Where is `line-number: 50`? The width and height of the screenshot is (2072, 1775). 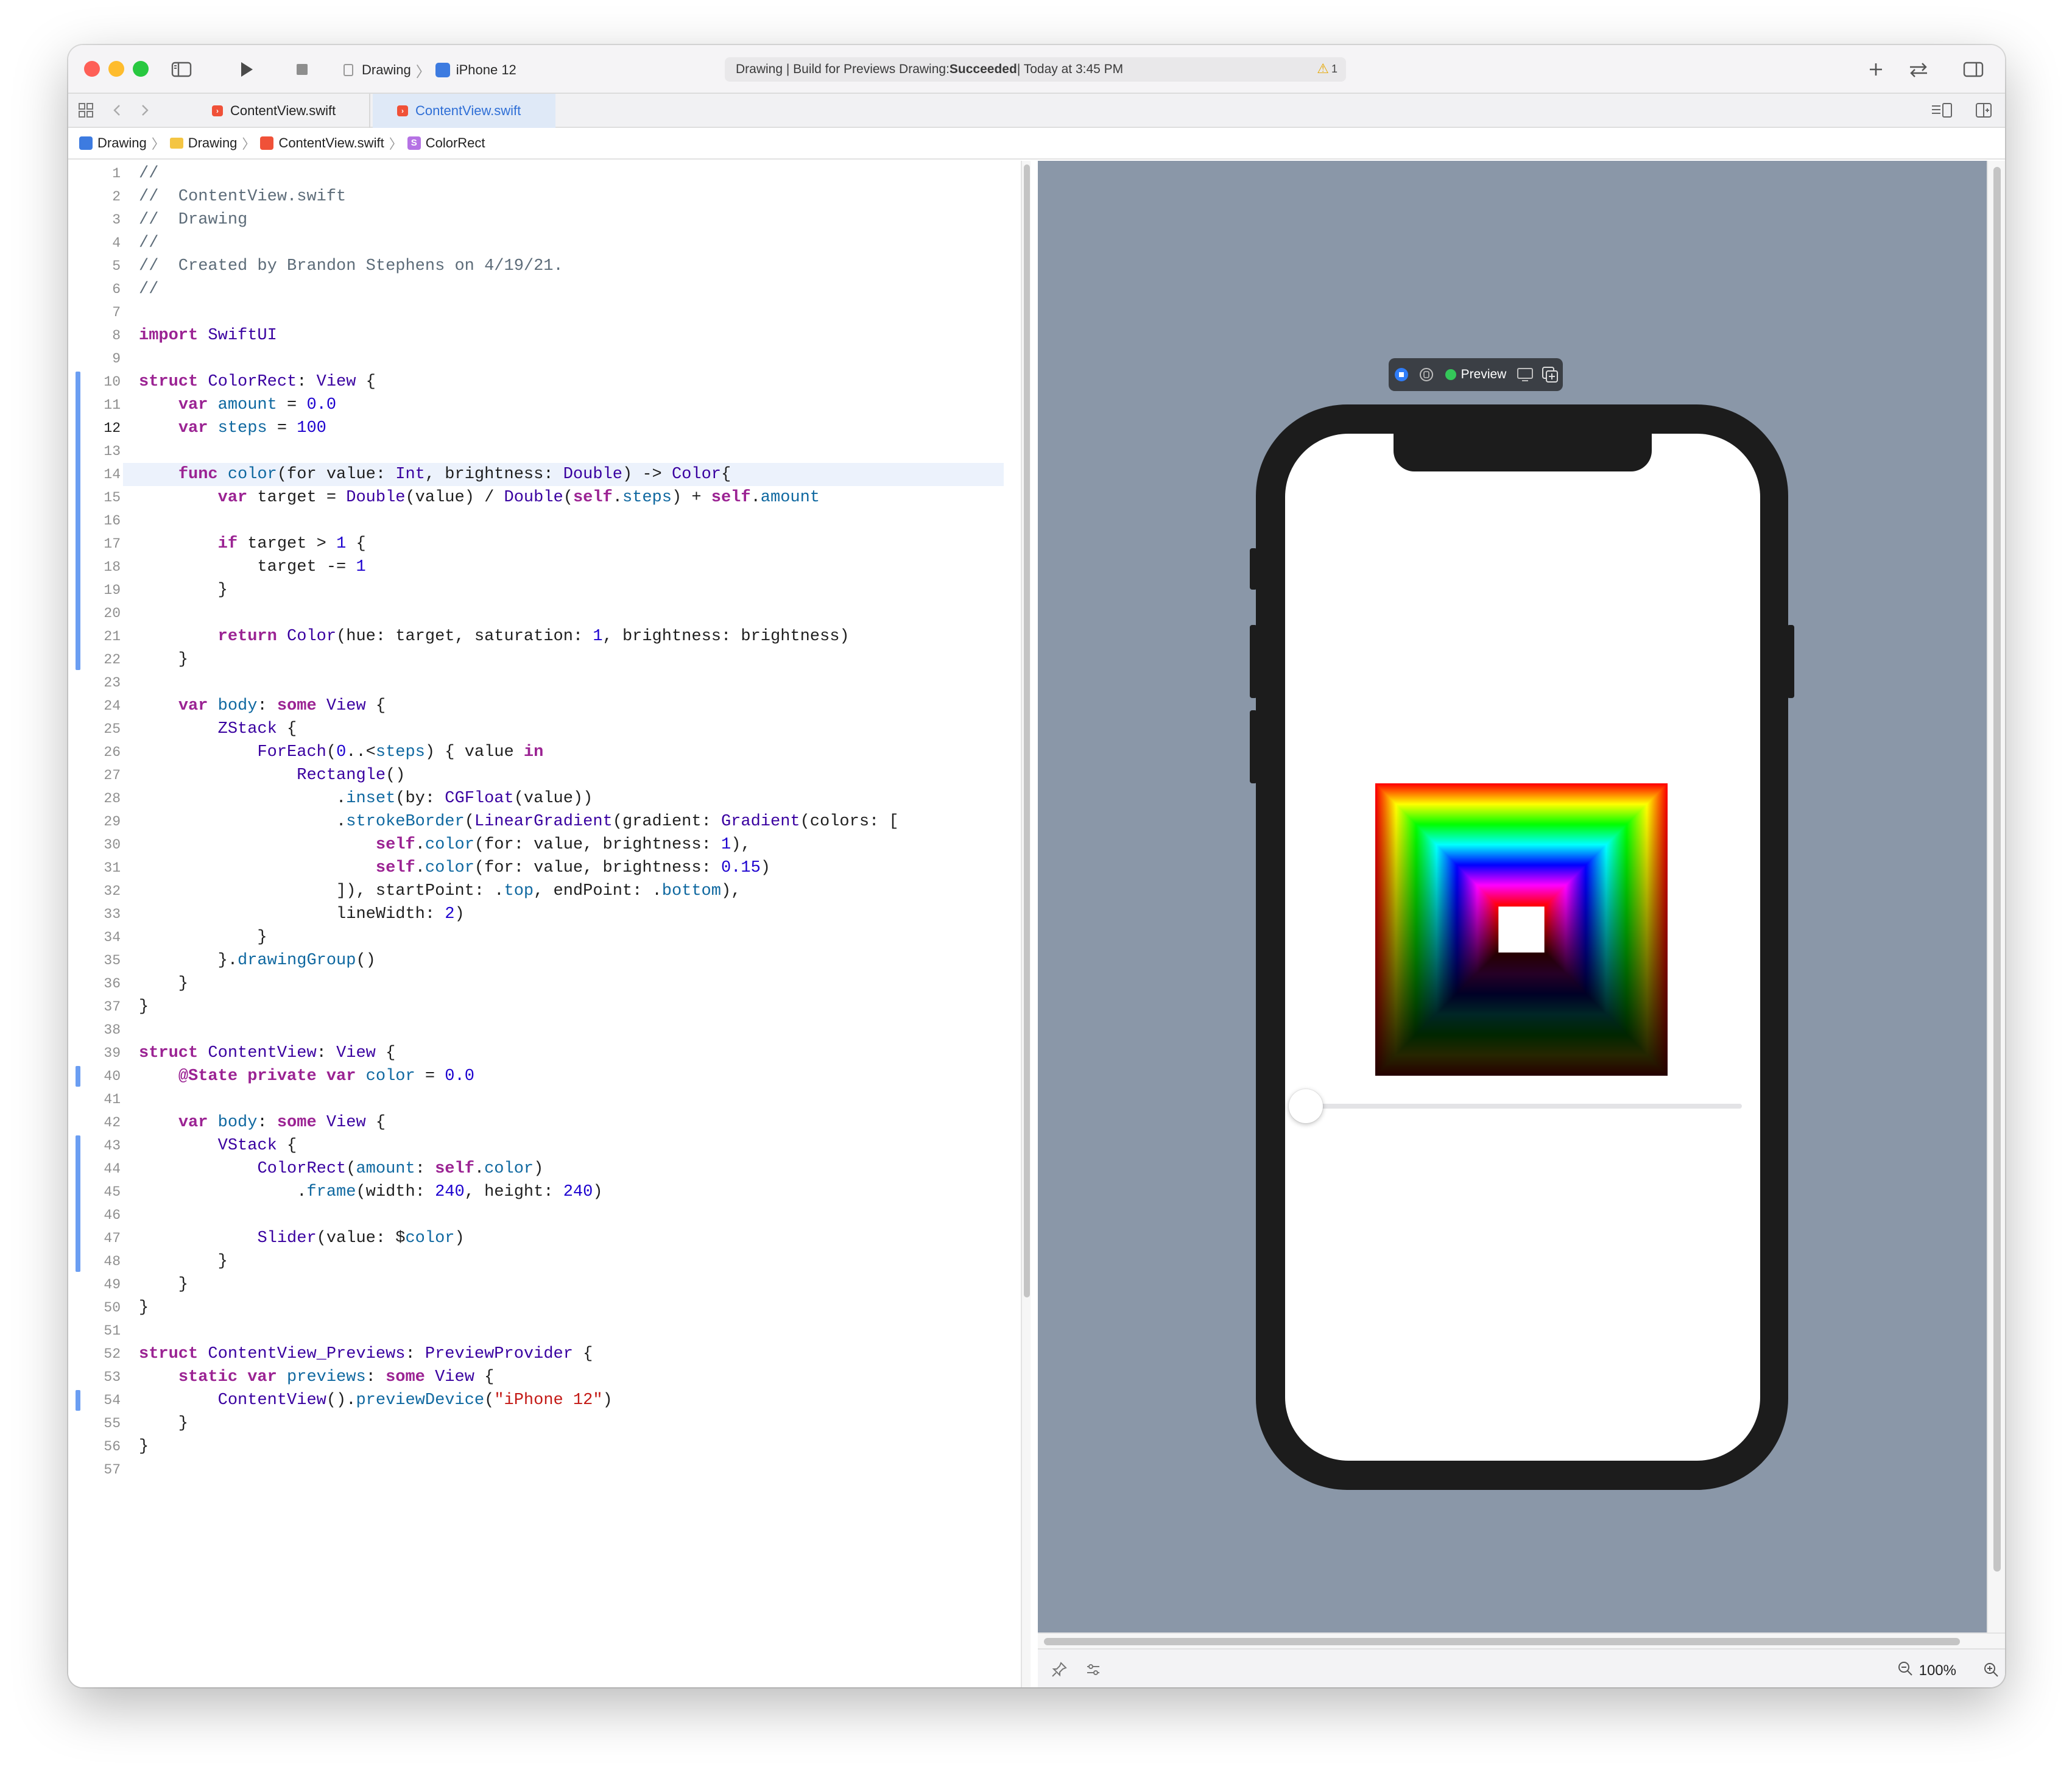 line-number: 50 is located at coordinates (94, 1307).